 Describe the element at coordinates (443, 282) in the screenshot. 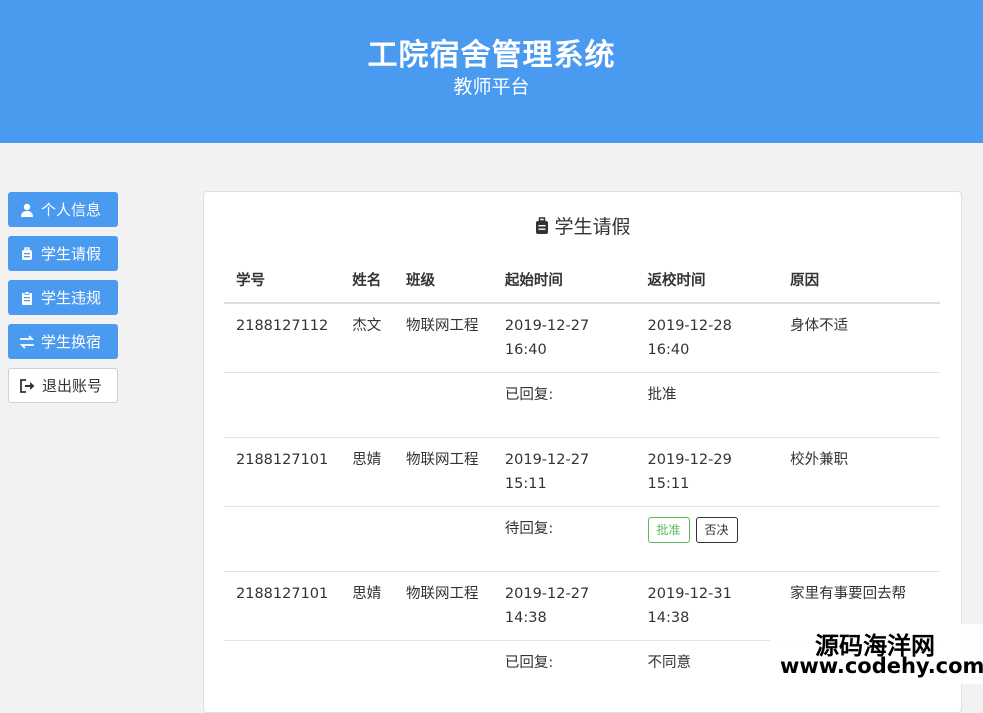

I see `column-header-class: 班级` at that location.